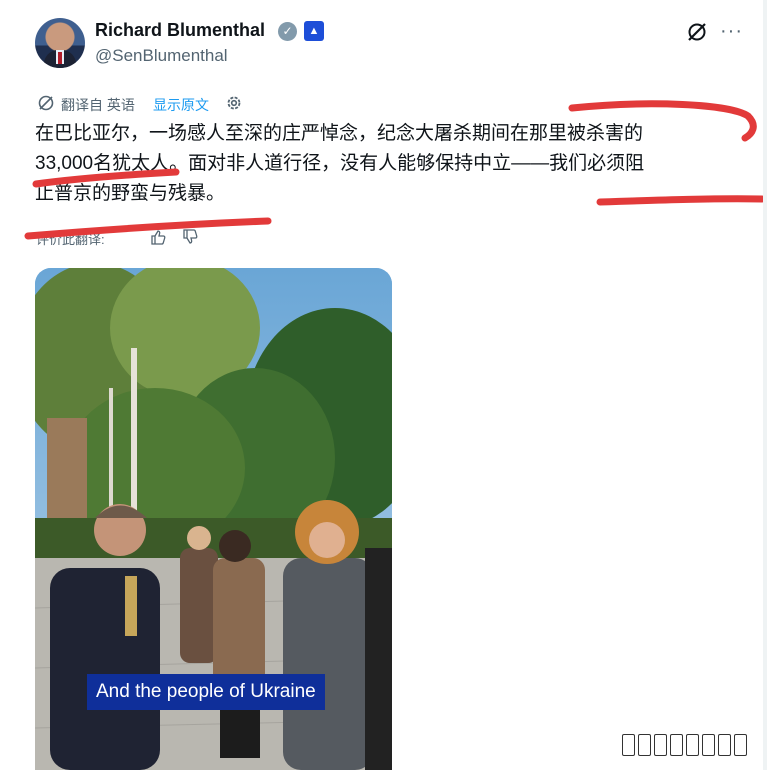 This screenshot has height=770, width=781. I want to click on gear-icon, so click(234, 103).